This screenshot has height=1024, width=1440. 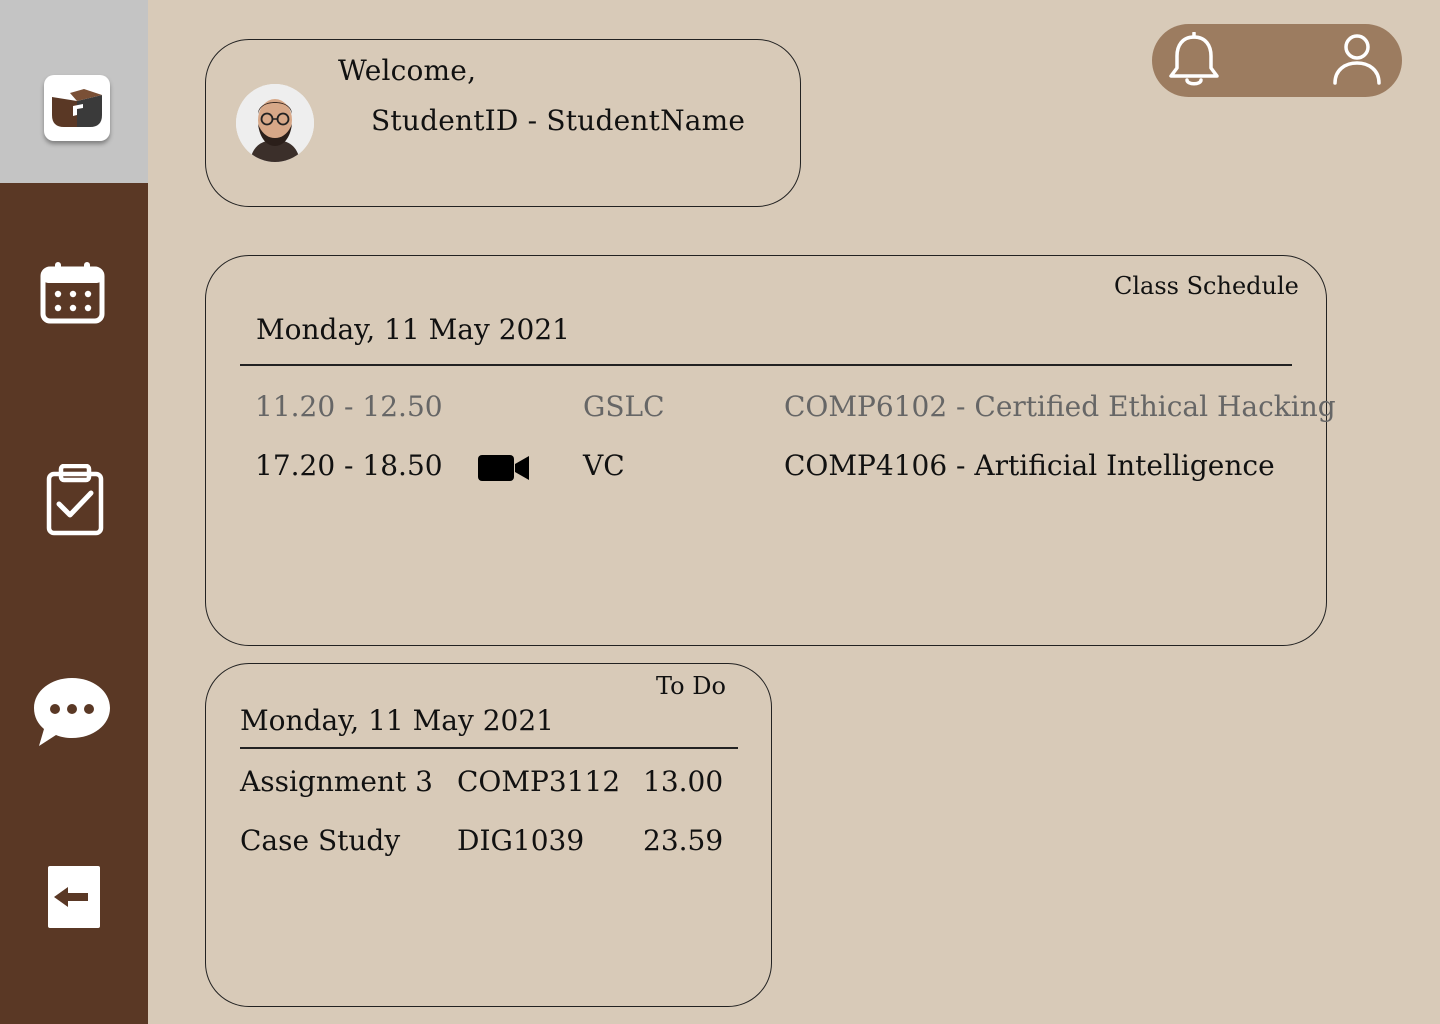 I want to click on clipboard-check-icon, so click(x=75, y=500).